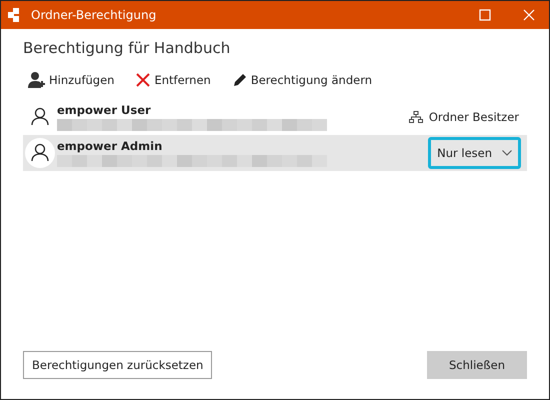 The image size is (550, 400). What do you see at coordinates (104, 110) in the screenshot?
I see `user-name: empower User` at bounding box center [104, 110].